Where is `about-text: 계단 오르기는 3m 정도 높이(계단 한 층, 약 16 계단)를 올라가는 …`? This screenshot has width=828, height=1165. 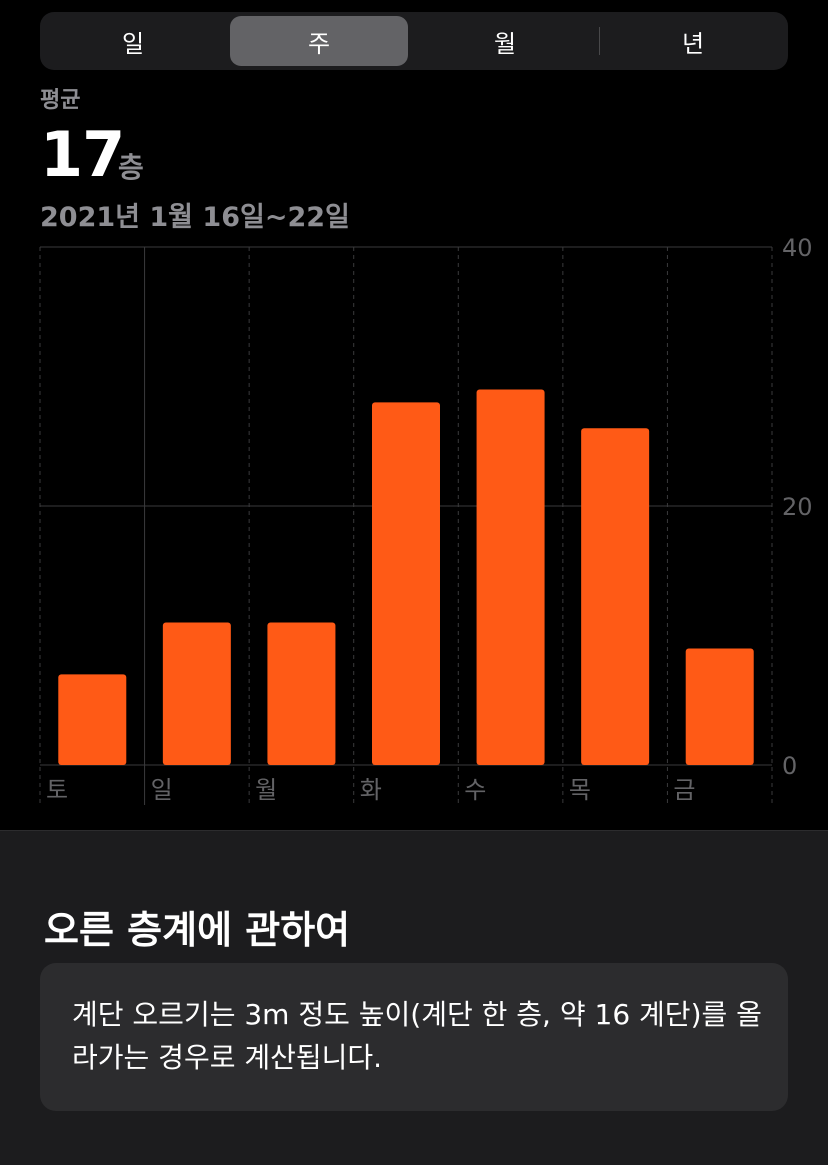 about-text: 계단 오르기는 3m 정도 높이(계단 한 층, 약 16 계단)를 올라가는 … is located at coordinates (417, 1036).